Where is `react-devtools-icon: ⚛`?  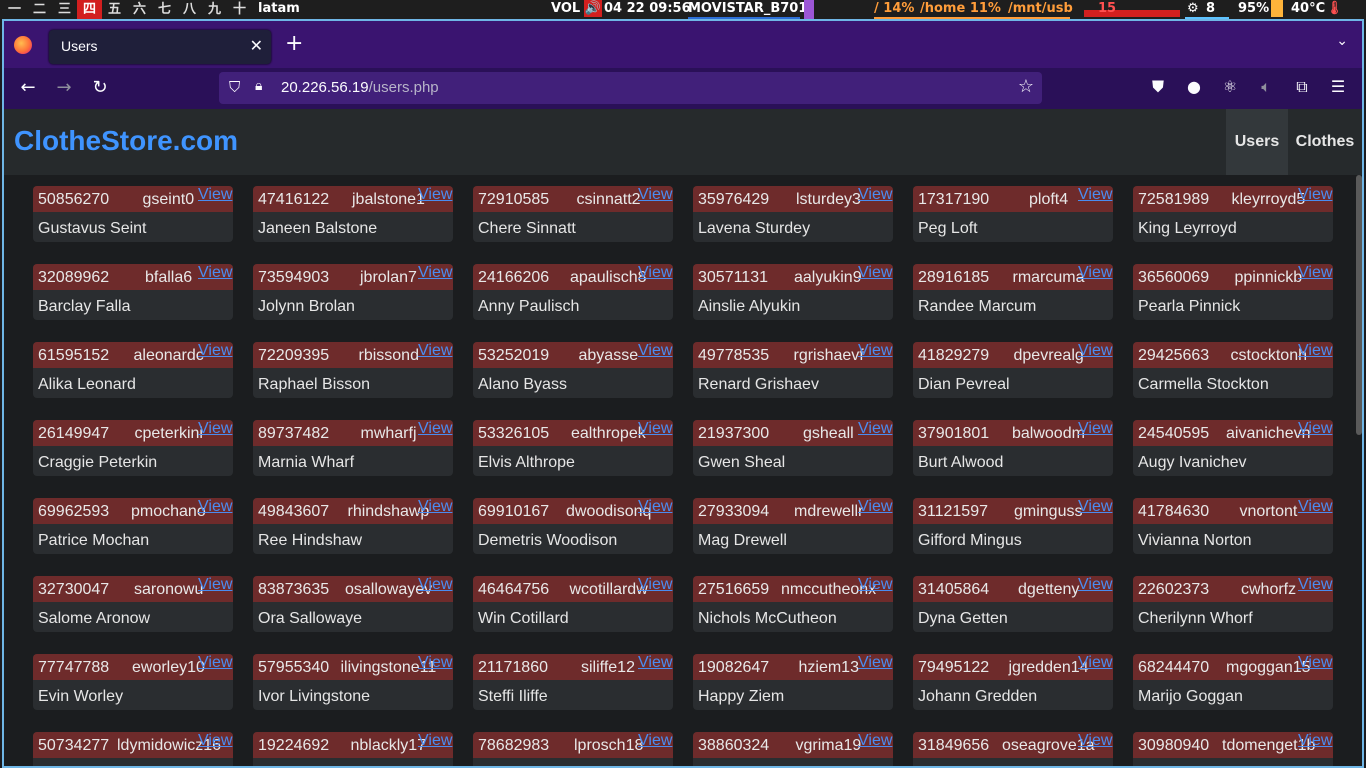 react-devtools-icon: ⚛ is located at coordinates (1230, 86).